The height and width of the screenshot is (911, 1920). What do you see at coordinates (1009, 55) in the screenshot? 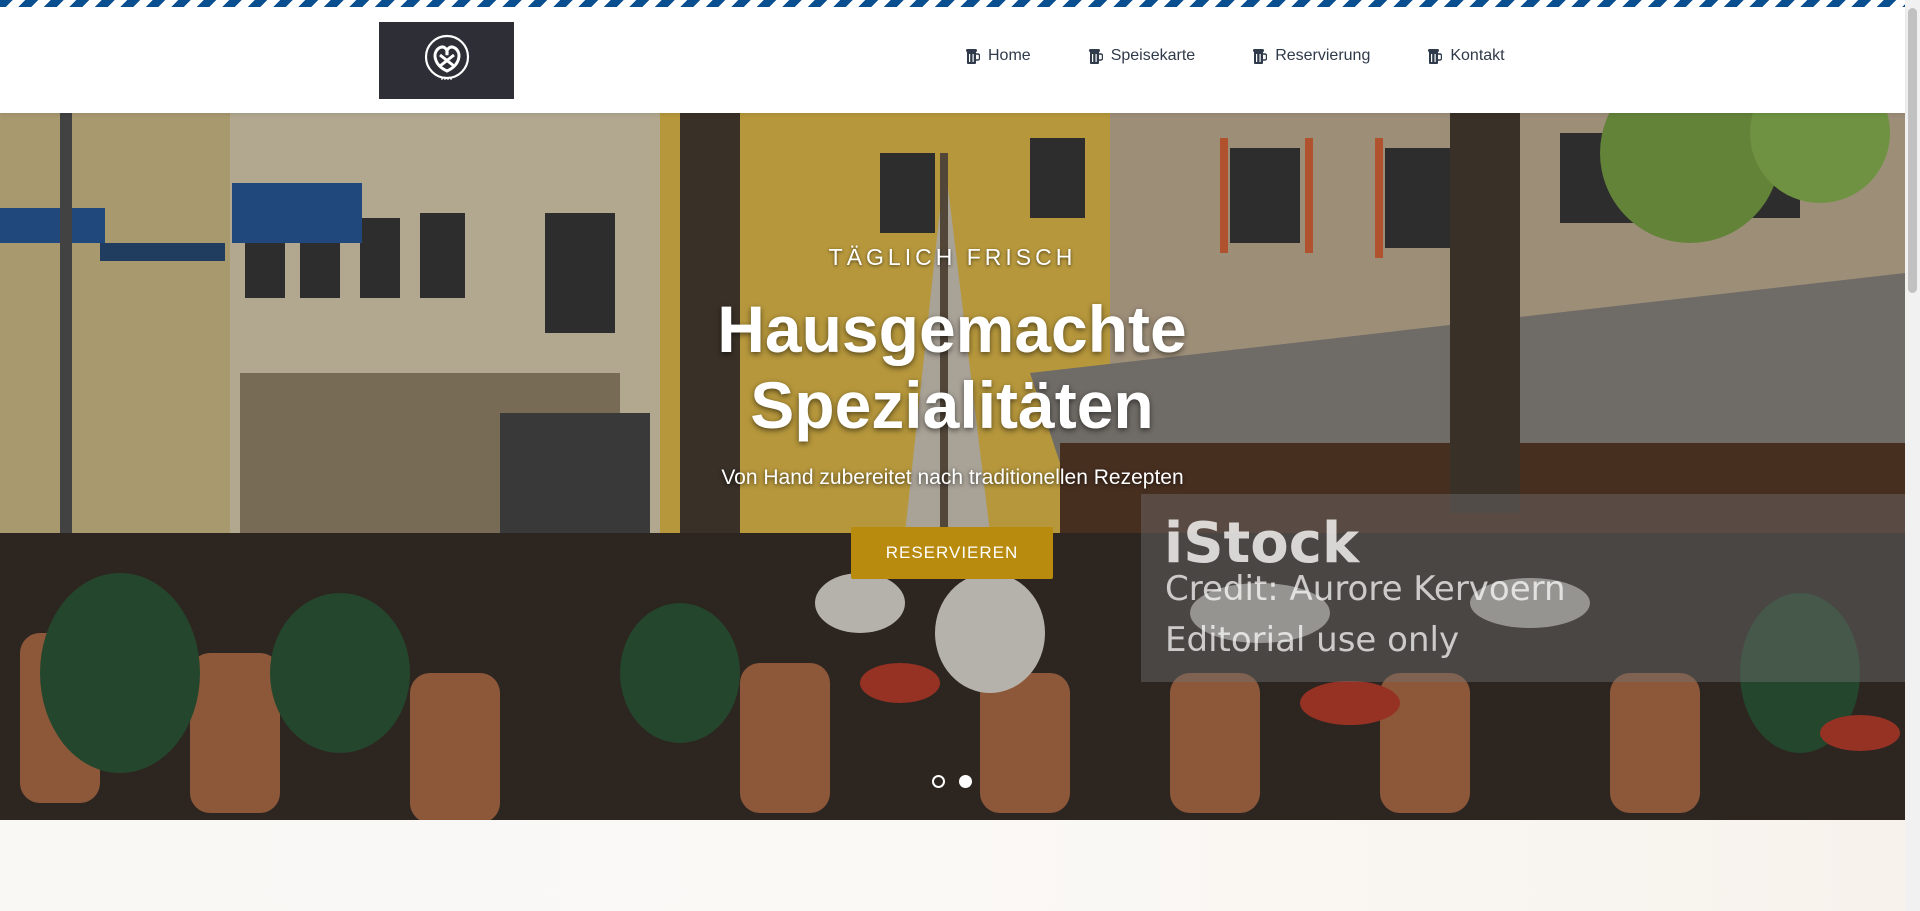
I see `nav-label: Home` at bounding box center [1009, 55].